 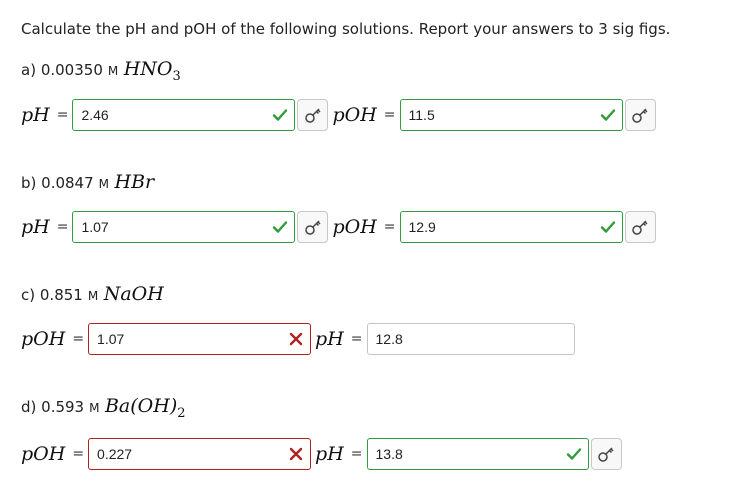 What do you see at coordinates (511, 227) in the screenshot?
I see `second-answer-field: 12.9` at bounding box center [511, 227].